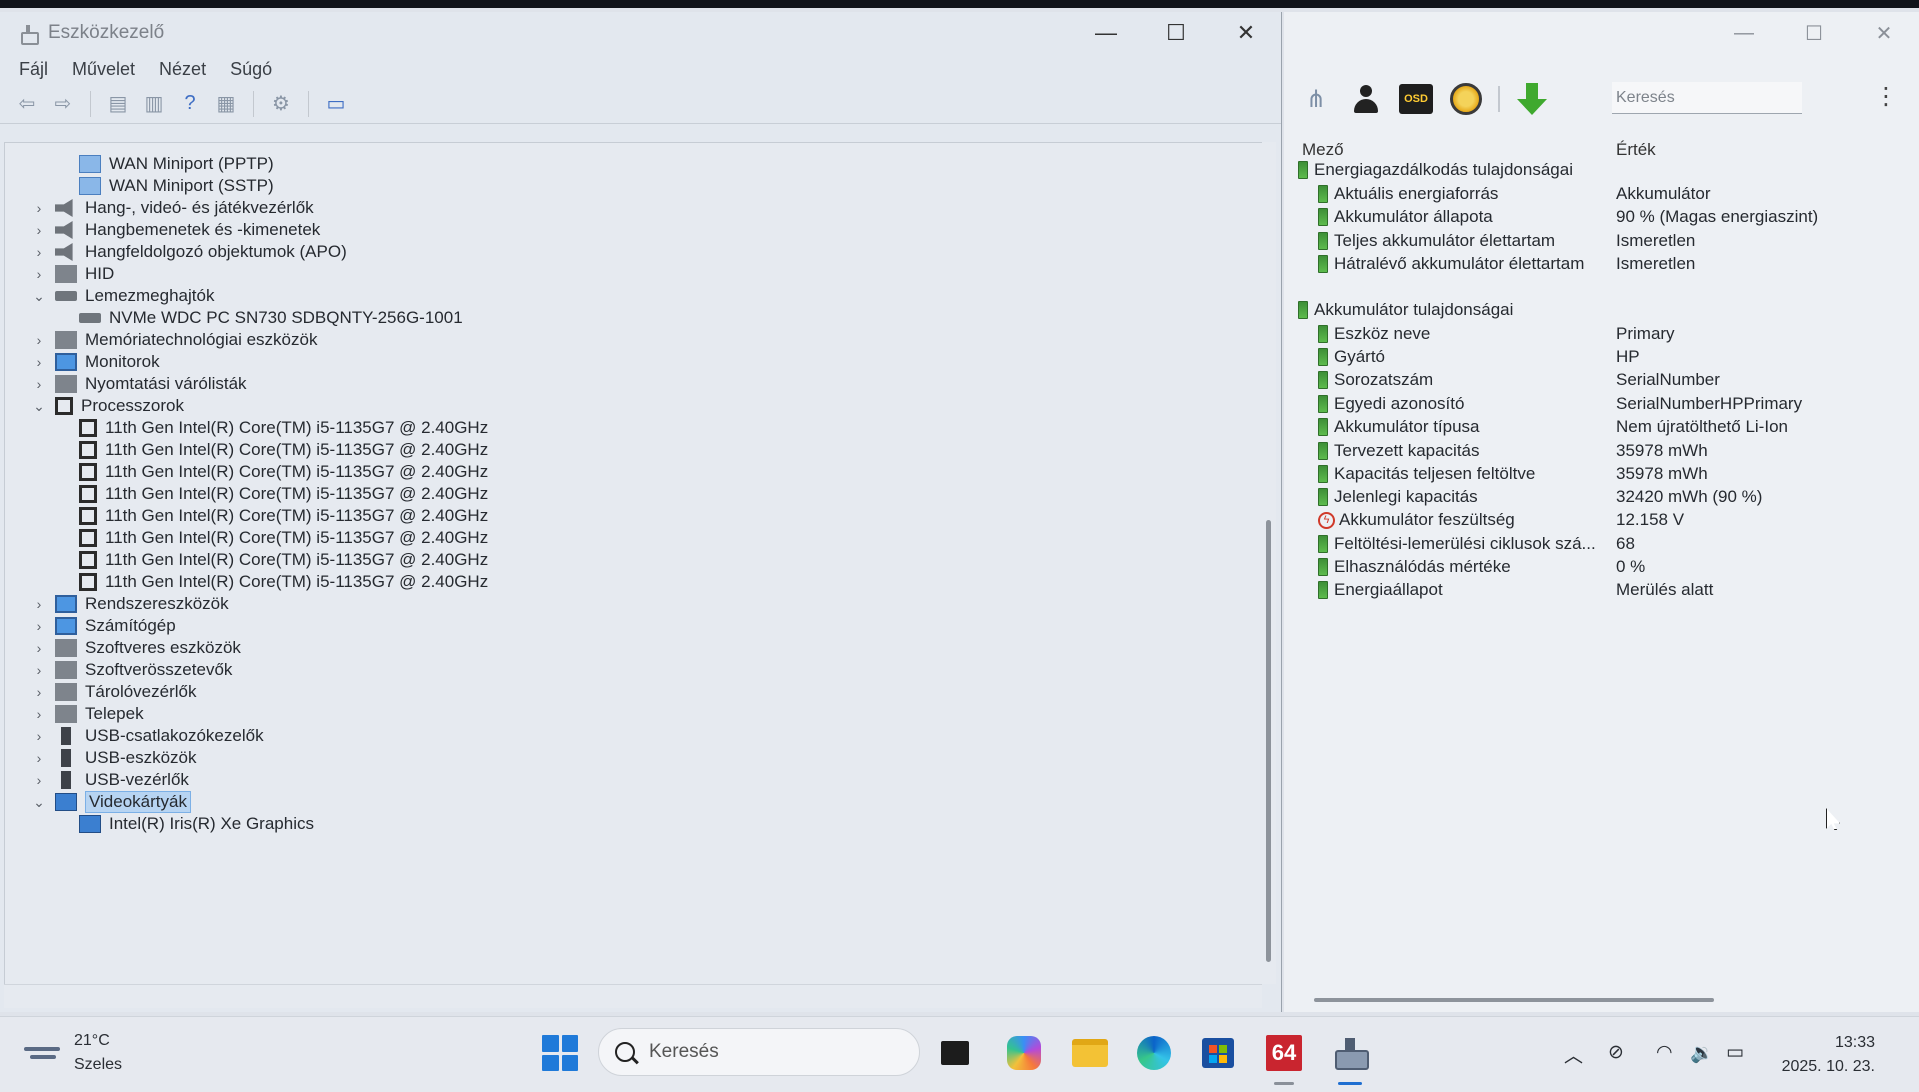 This screenshot has width=1919, height=1092. Describe the element at coordinates (182, 69) in the screenshot. I see `menu-view: Nézet` at that location.